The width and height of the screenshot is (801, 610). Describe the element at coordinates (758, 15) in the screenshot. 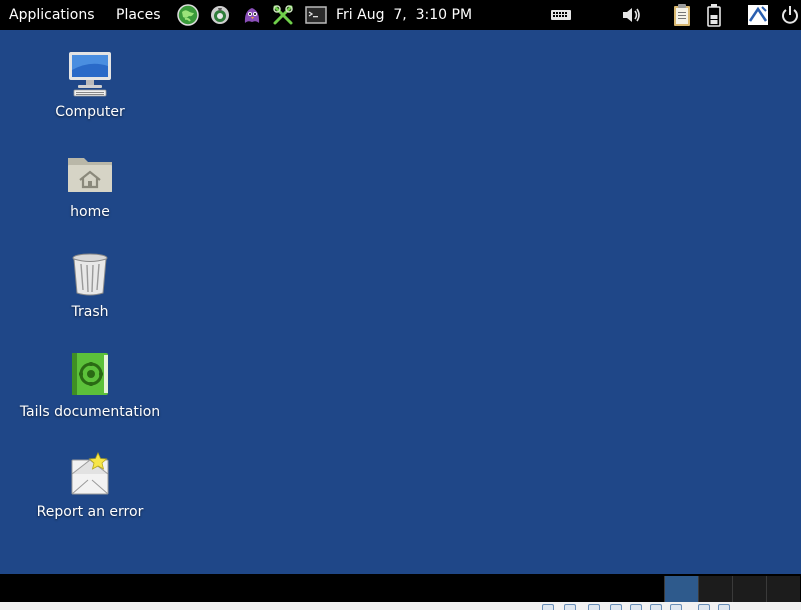

I see `accessibility-icon` at that location.